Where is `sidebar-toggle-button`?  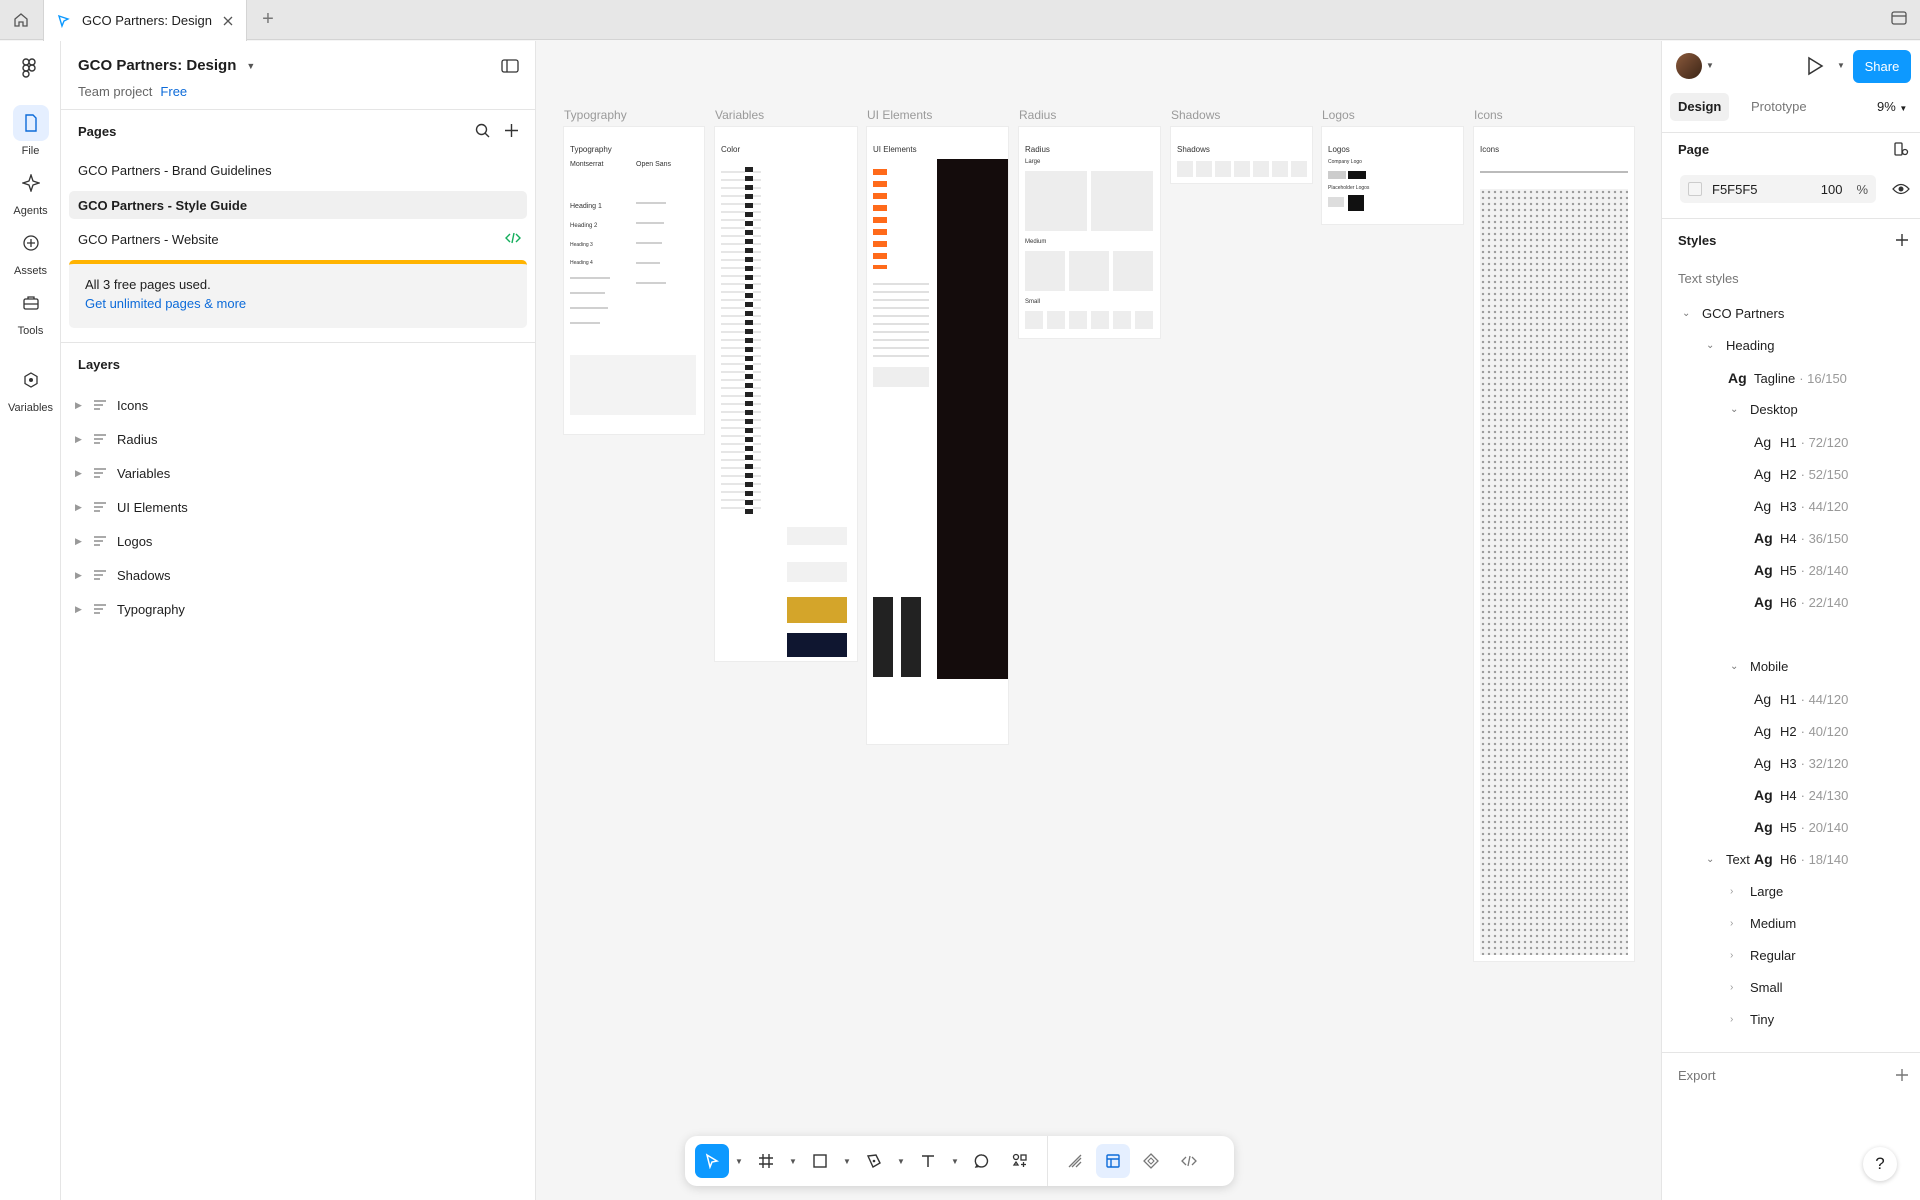
sidebar-toggle-button is located at coordinates (1899, 19).